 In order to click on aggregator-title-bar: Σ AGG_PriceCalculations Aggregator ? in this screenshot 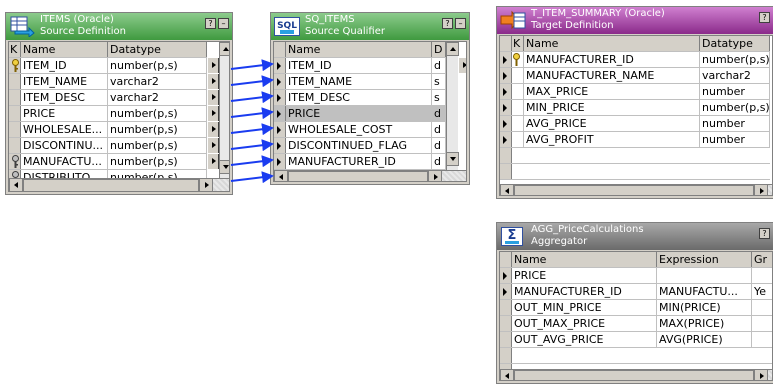, I will do `click(635, 236)`.